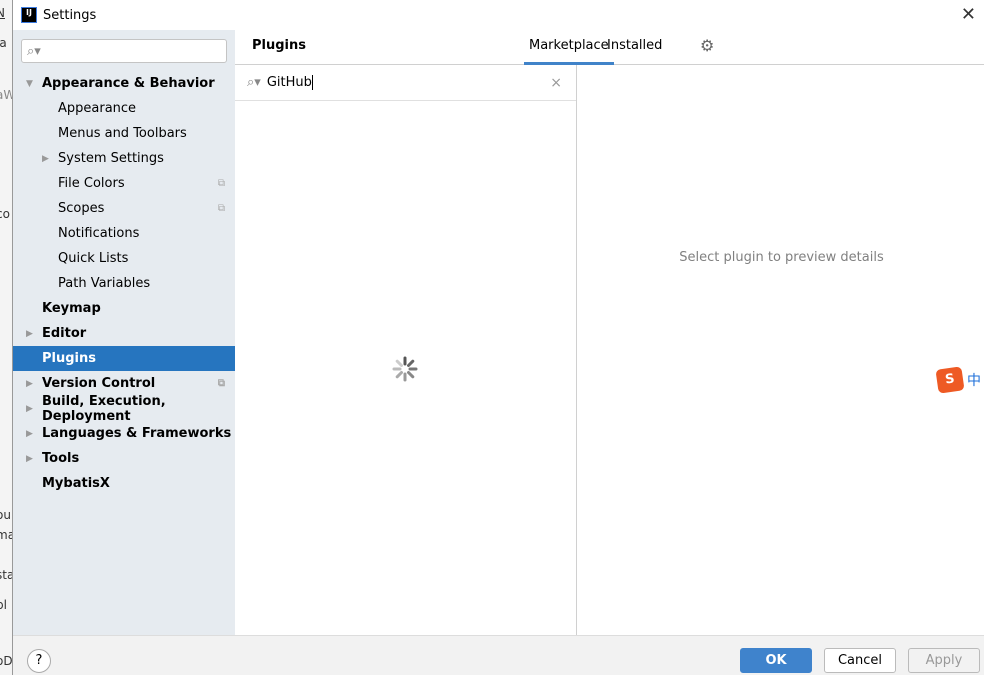 This screenshot has width=984, height=675. What do you see at coordinates (6, 661) in the screenshot?
I see `bg-text: oDe` at bounding box center [6, 661].